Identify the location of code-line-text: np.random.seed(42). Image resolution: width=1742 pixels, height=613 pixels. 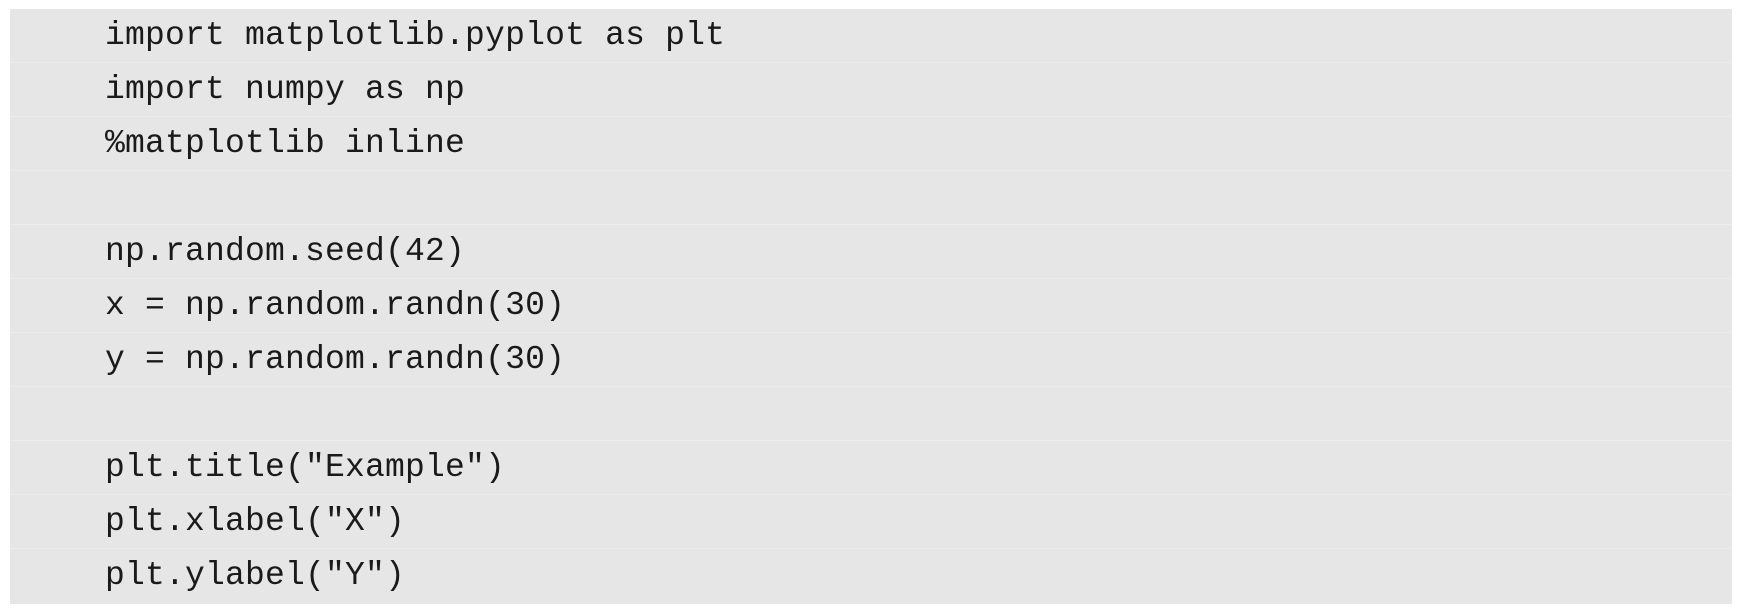
(285, 251).